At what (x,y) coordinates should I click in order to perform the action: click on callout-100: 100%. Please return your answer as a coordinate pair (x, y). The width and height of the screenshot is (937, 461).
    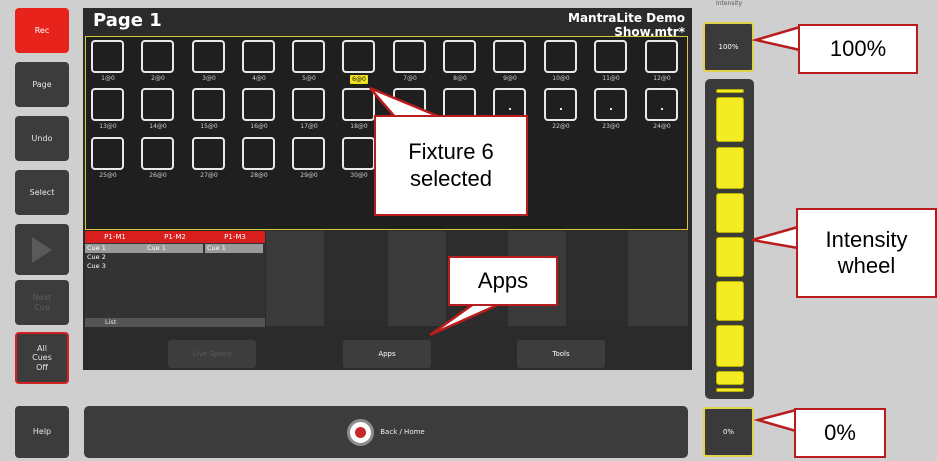
    Looking at the image, I should click on (858, 49).